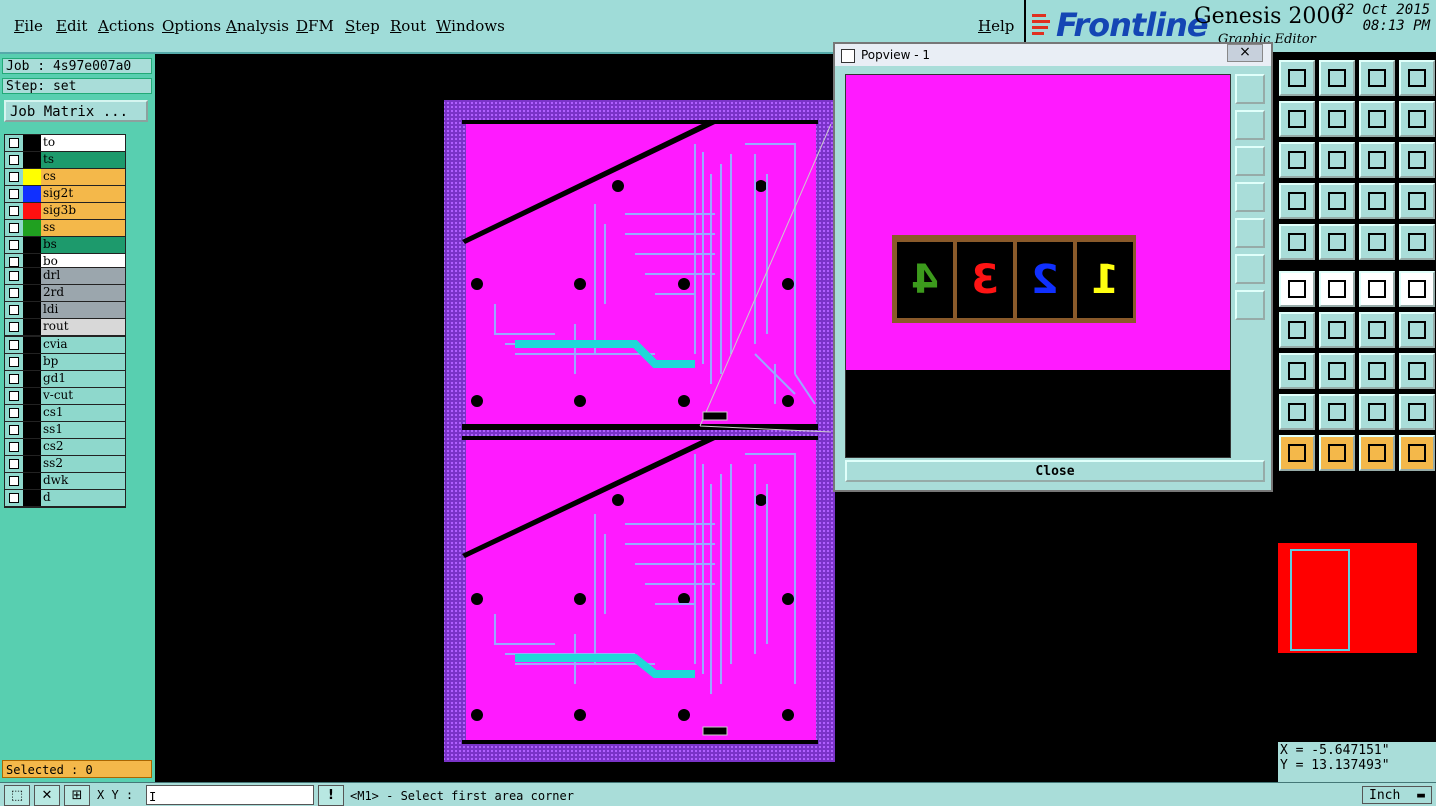 The image size is (1436, 806). I want to click on tool-node2-icon, so click(1417, 289).